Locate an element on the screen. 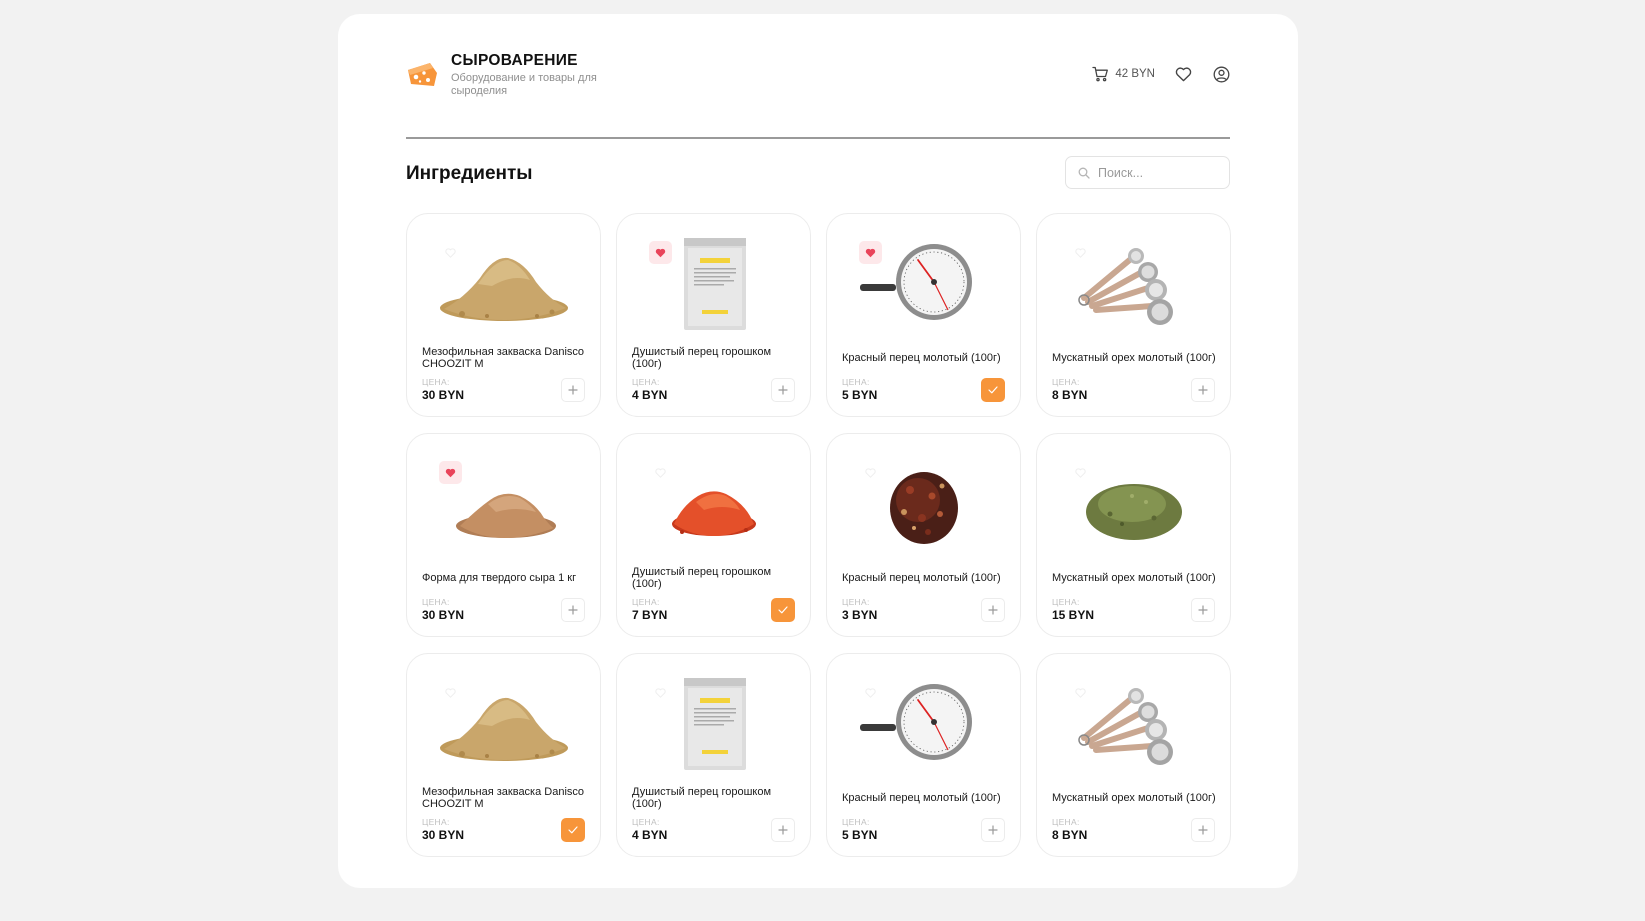  section-title: Ингредиенты is located at coordinates (469, 173).